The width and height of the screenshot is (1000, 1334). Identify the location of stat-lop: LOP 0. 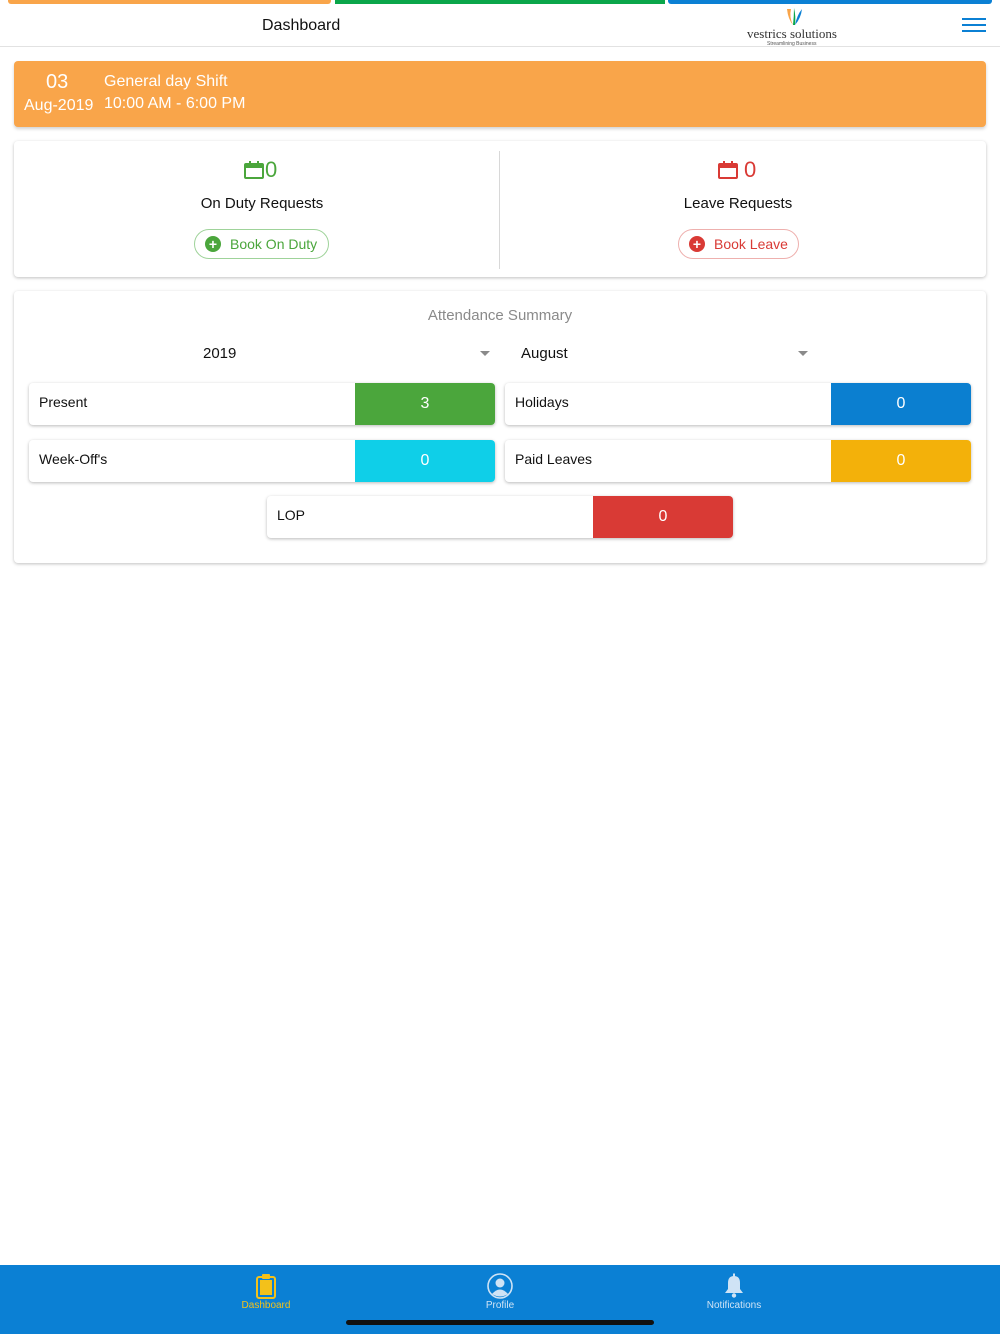
(500, 517).